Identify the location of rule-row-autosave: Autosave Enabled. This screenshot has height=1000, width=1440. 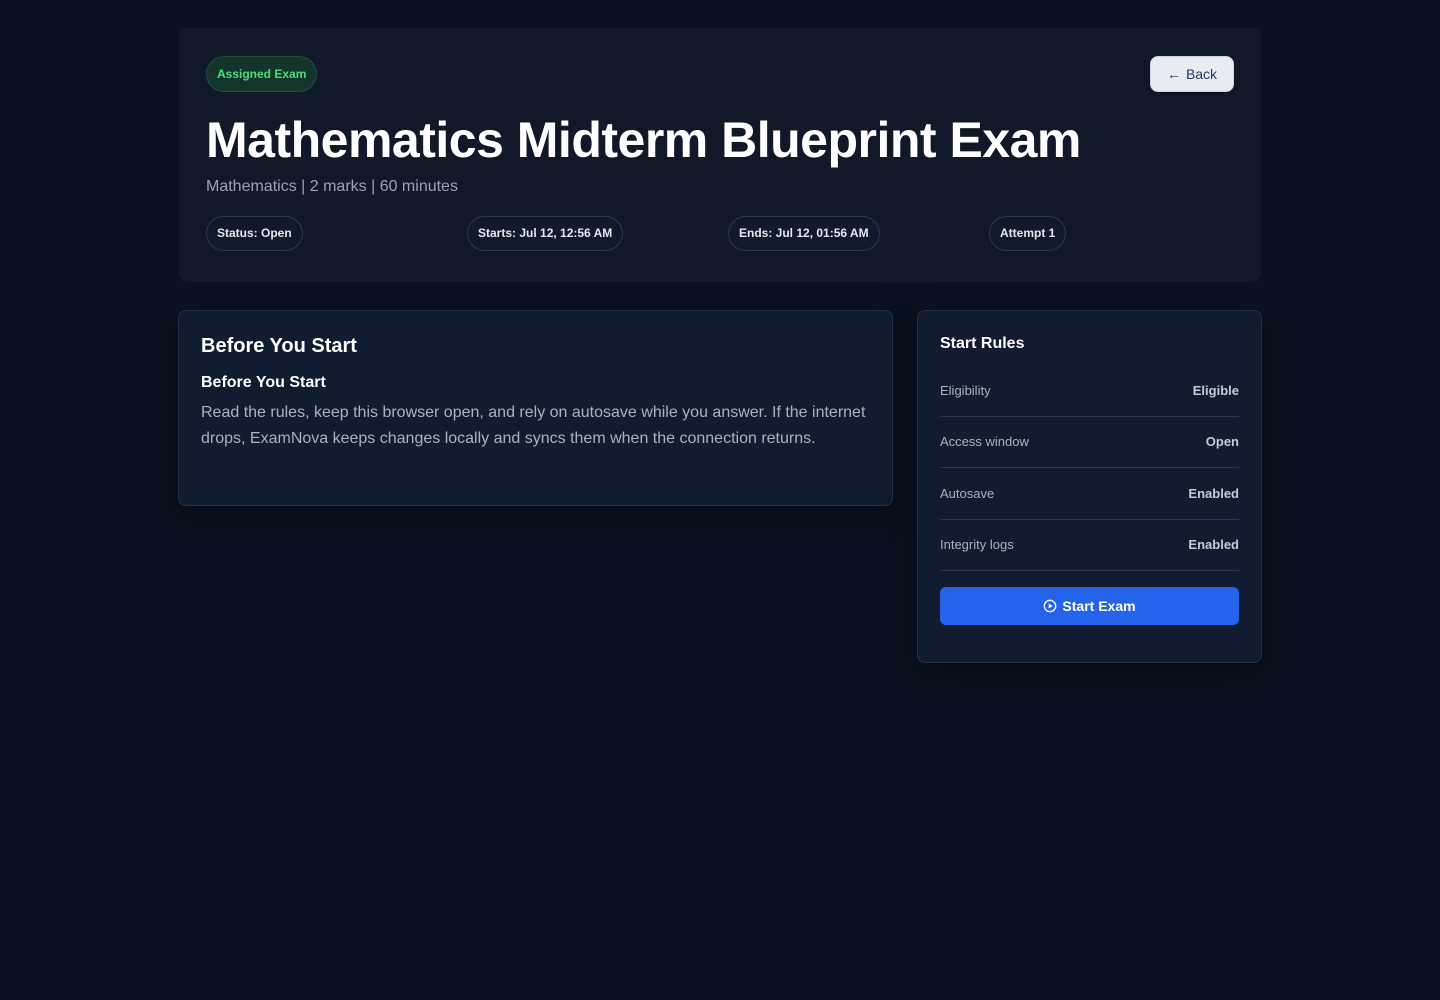
(1089, 494).